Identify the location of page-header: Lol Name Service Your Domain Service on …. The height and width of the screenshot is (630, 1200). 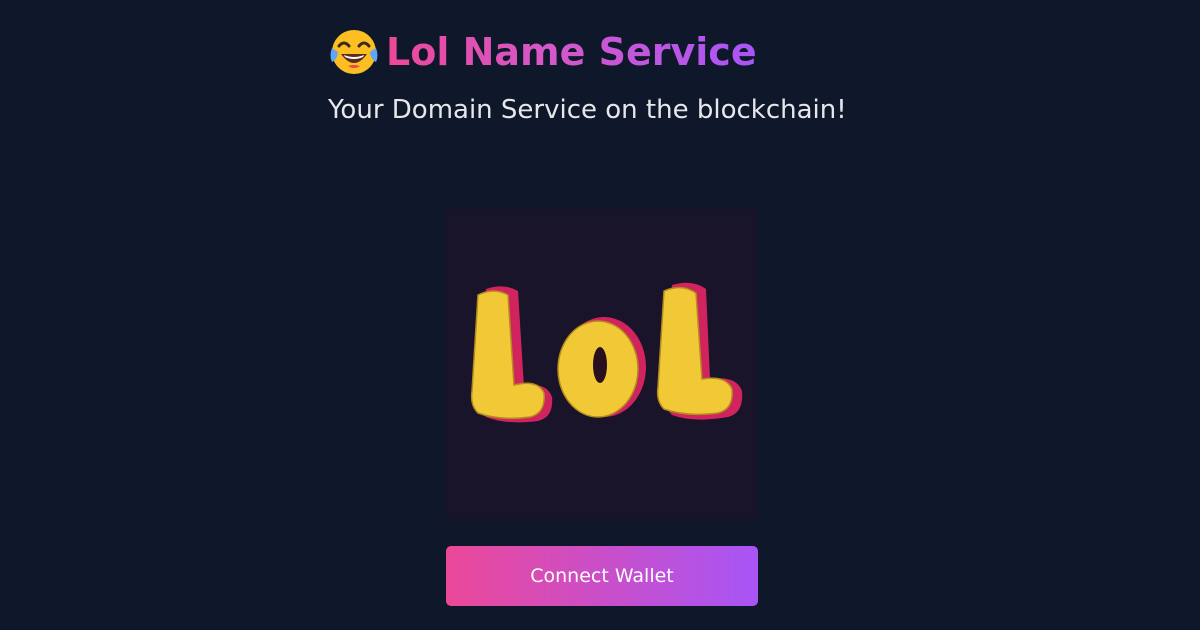
(608, 77).